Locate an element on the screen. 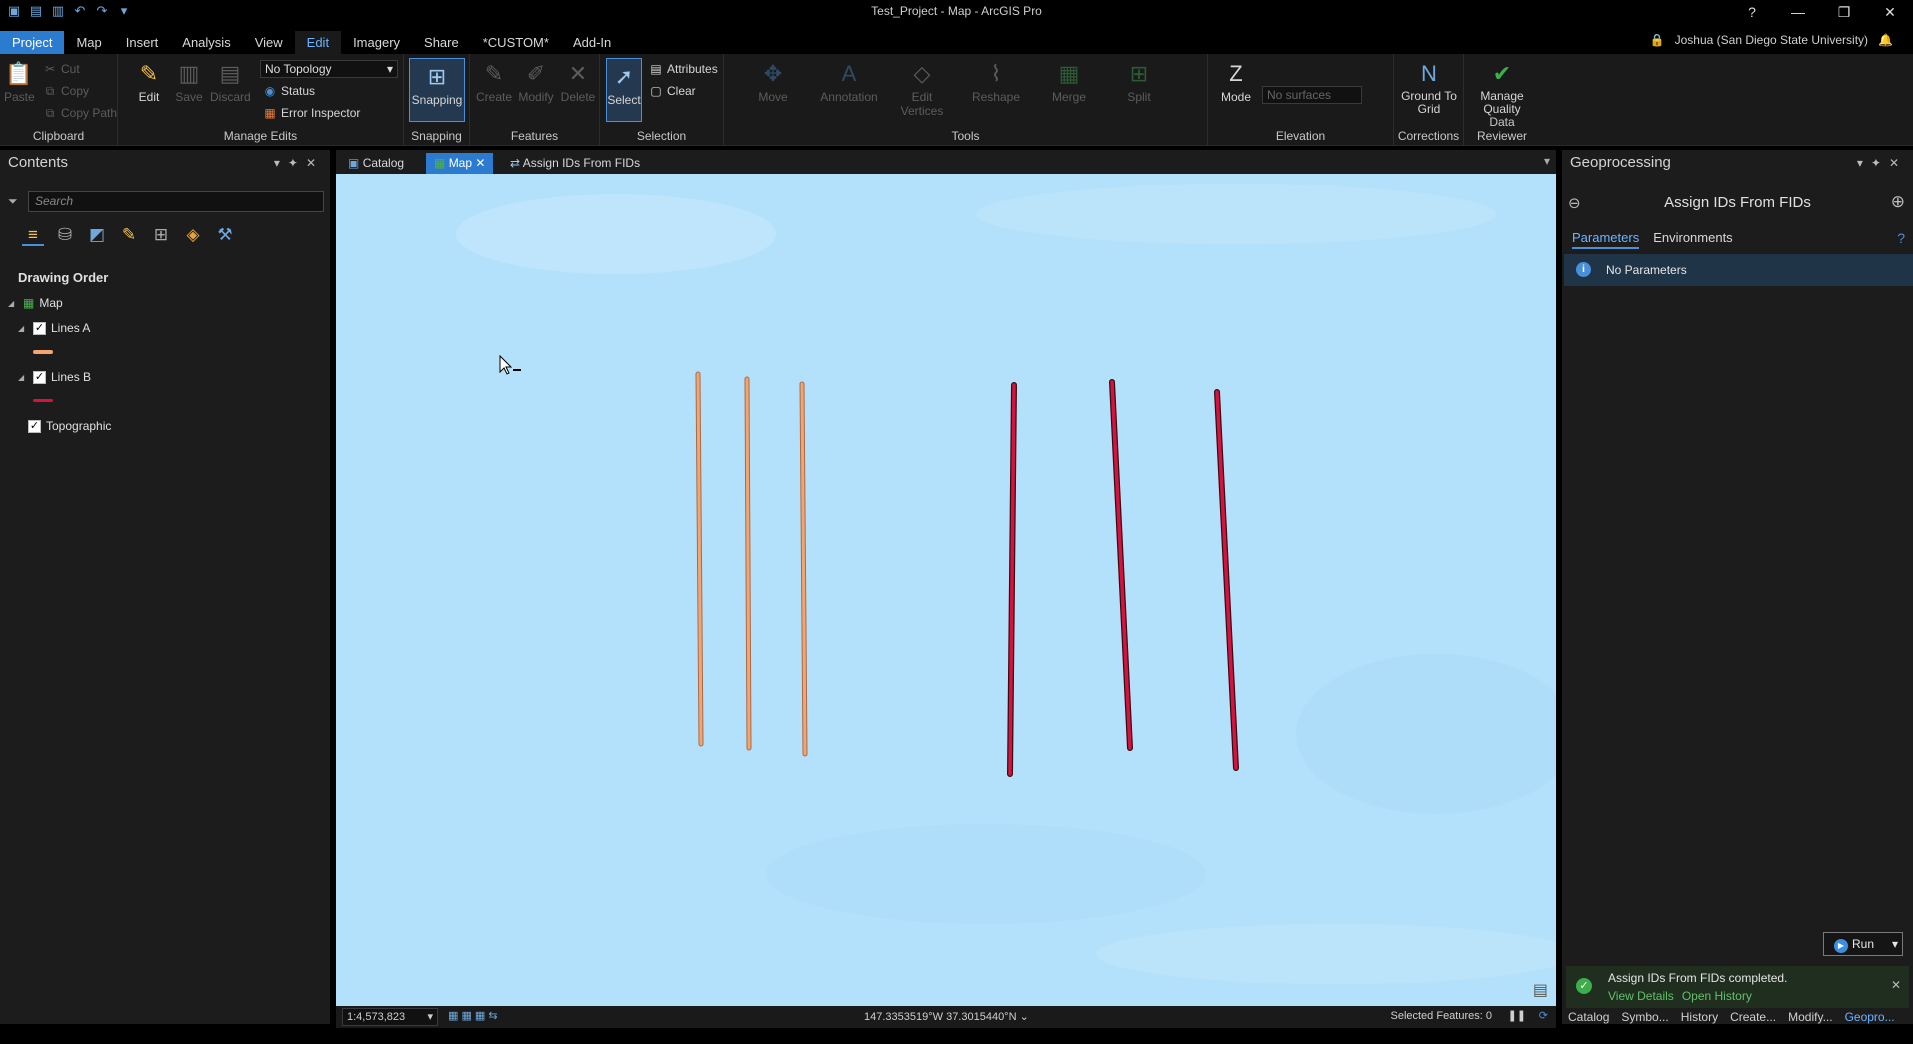 This screenshot has height=1044, width=1913. open-history-link: Open History is located at coordinates (1717, 996).